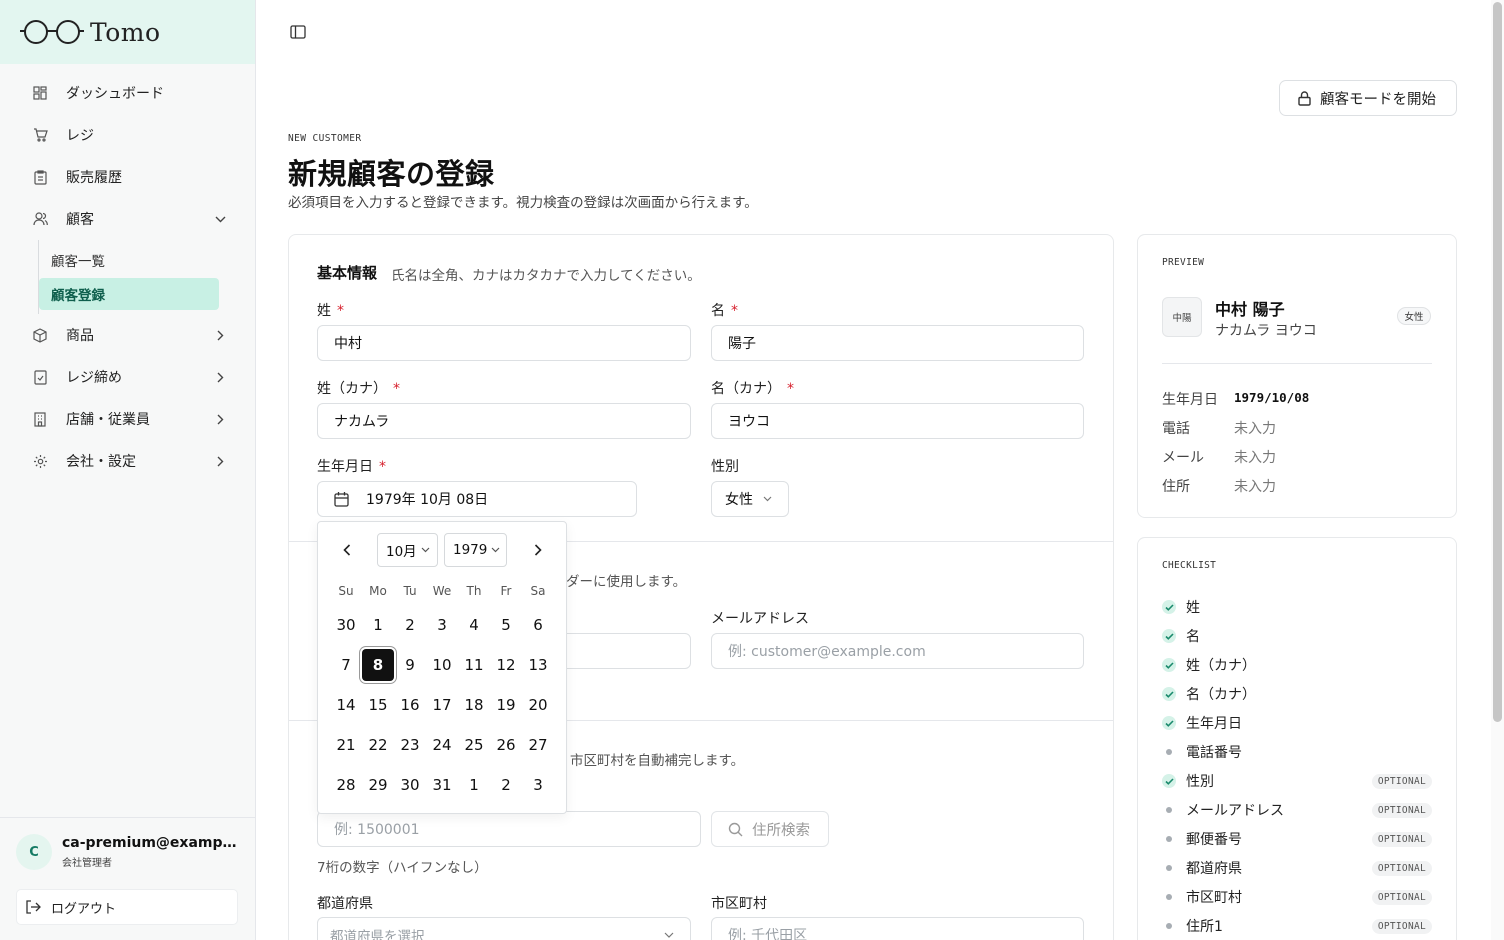 The width and height of the screenshot is (1504, 940). Describe the element at coordinates (425, 550) in the screenshot. I see `chevron-down-icon` at that location.